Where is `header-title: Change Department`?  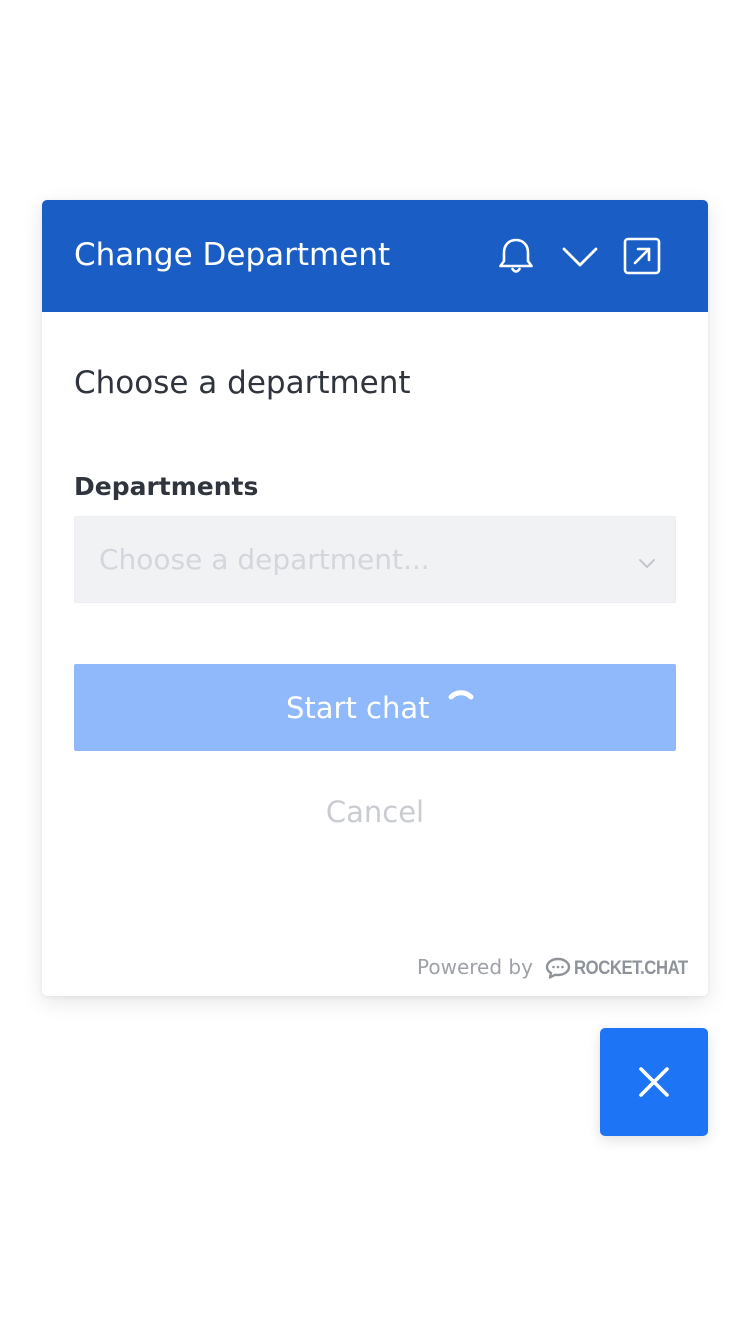 header-title: Change Department is located at coordinates (232, 255).